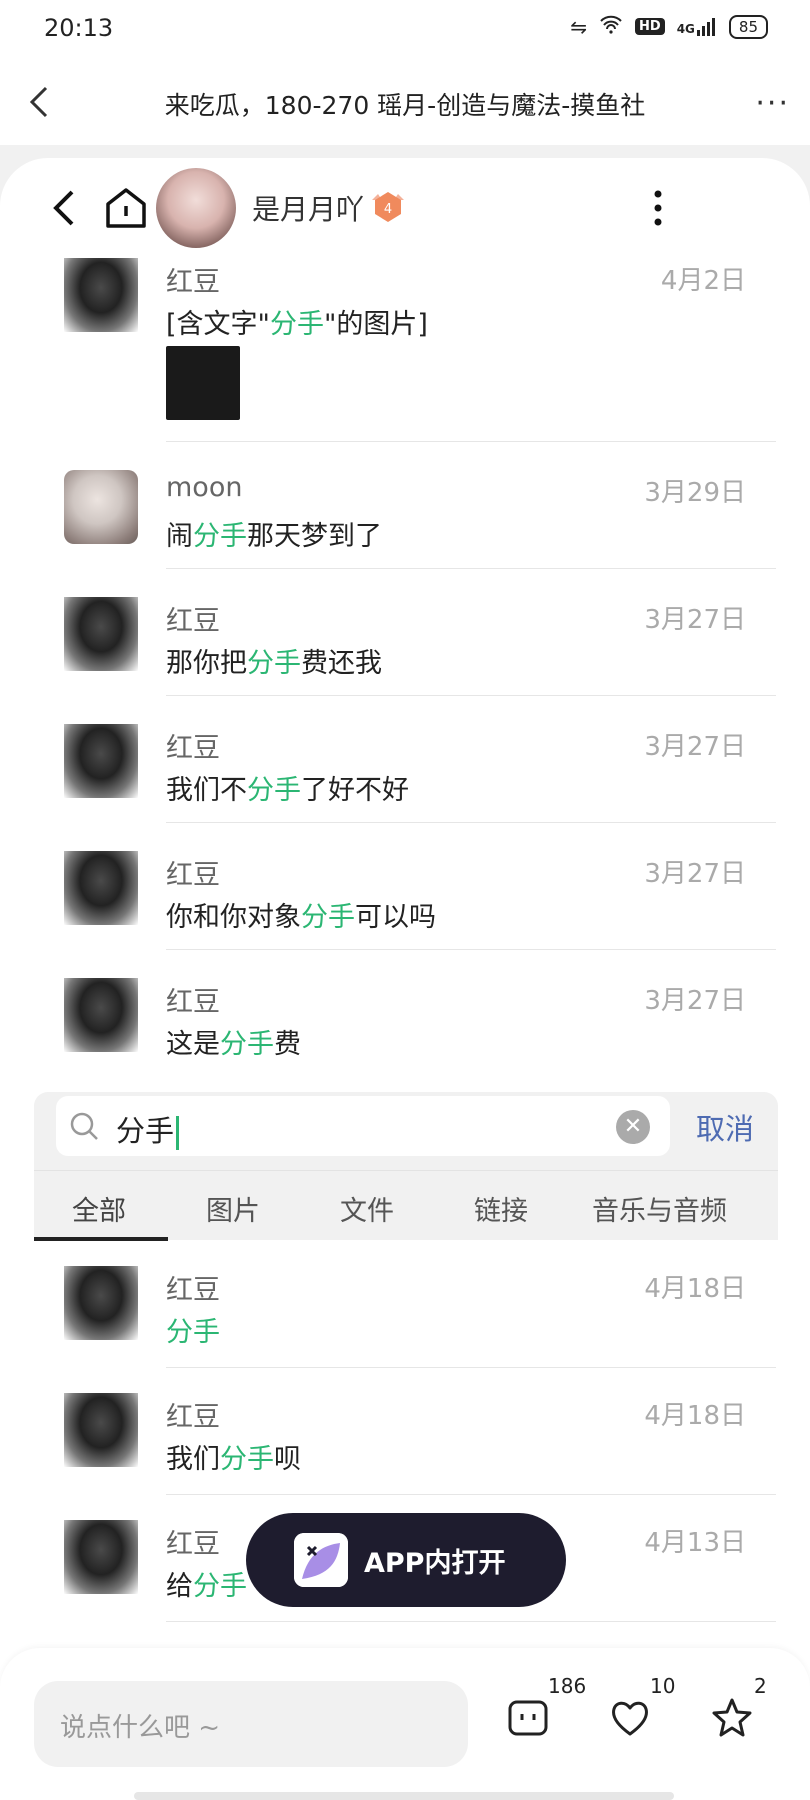 Image resolution: width=810 pixels, height=1800 pixels. What do you see at coordinates (404, 1796) in the screenshot?
I see `home-indicator` at bounding box center [404, 1796].